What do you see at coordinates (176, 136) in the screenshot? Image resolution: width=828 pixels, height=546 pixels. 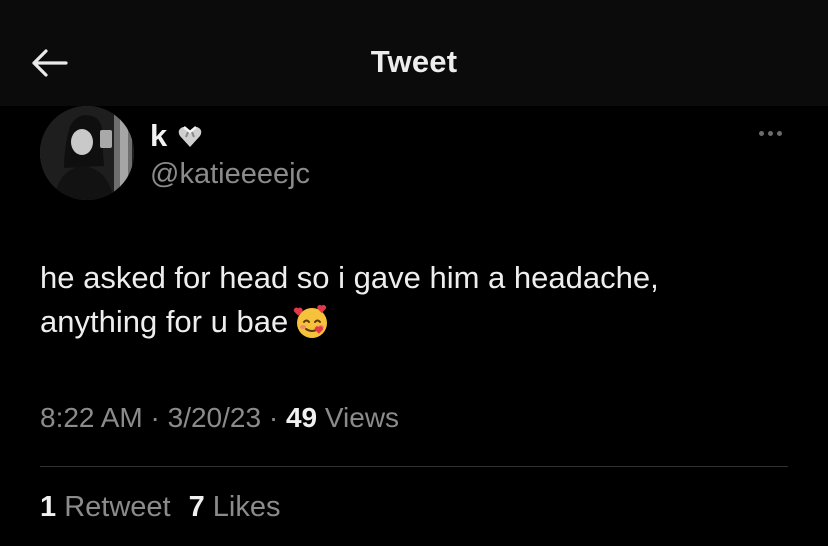 I see `author-name-row: k` at bounding box center [176, 136].